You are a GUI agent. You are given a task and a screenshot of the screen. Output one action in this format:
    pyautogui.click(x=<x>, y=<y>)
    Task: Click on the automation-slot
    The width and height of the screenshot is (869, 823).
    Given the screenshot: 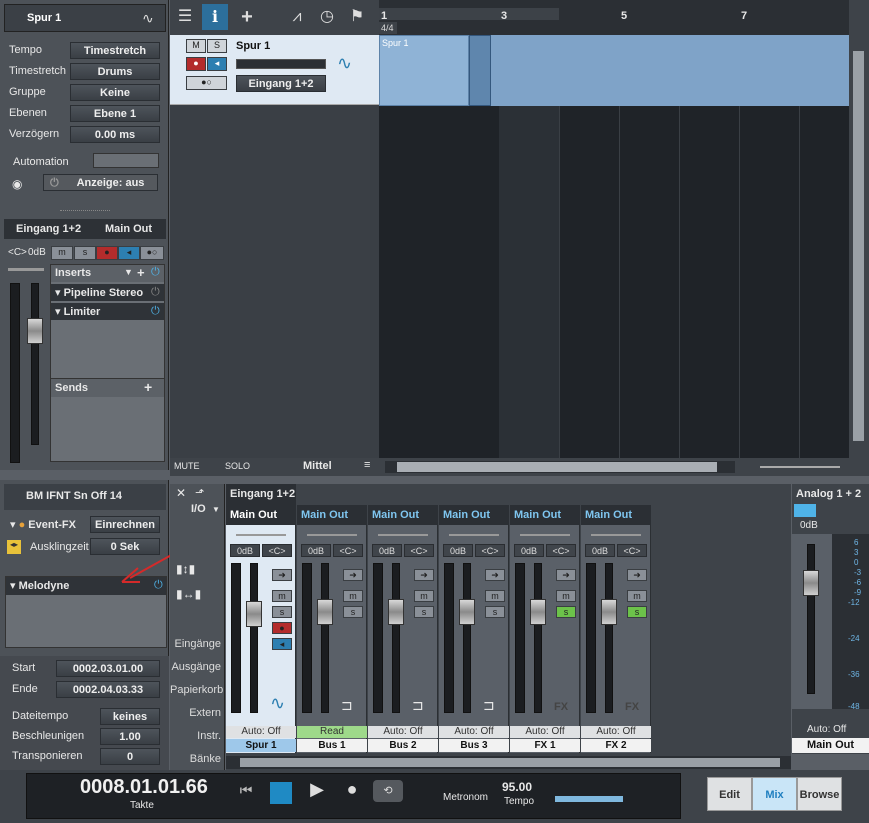 What is the action you would take?
    pyautogui.click(x=126, y=160)
    